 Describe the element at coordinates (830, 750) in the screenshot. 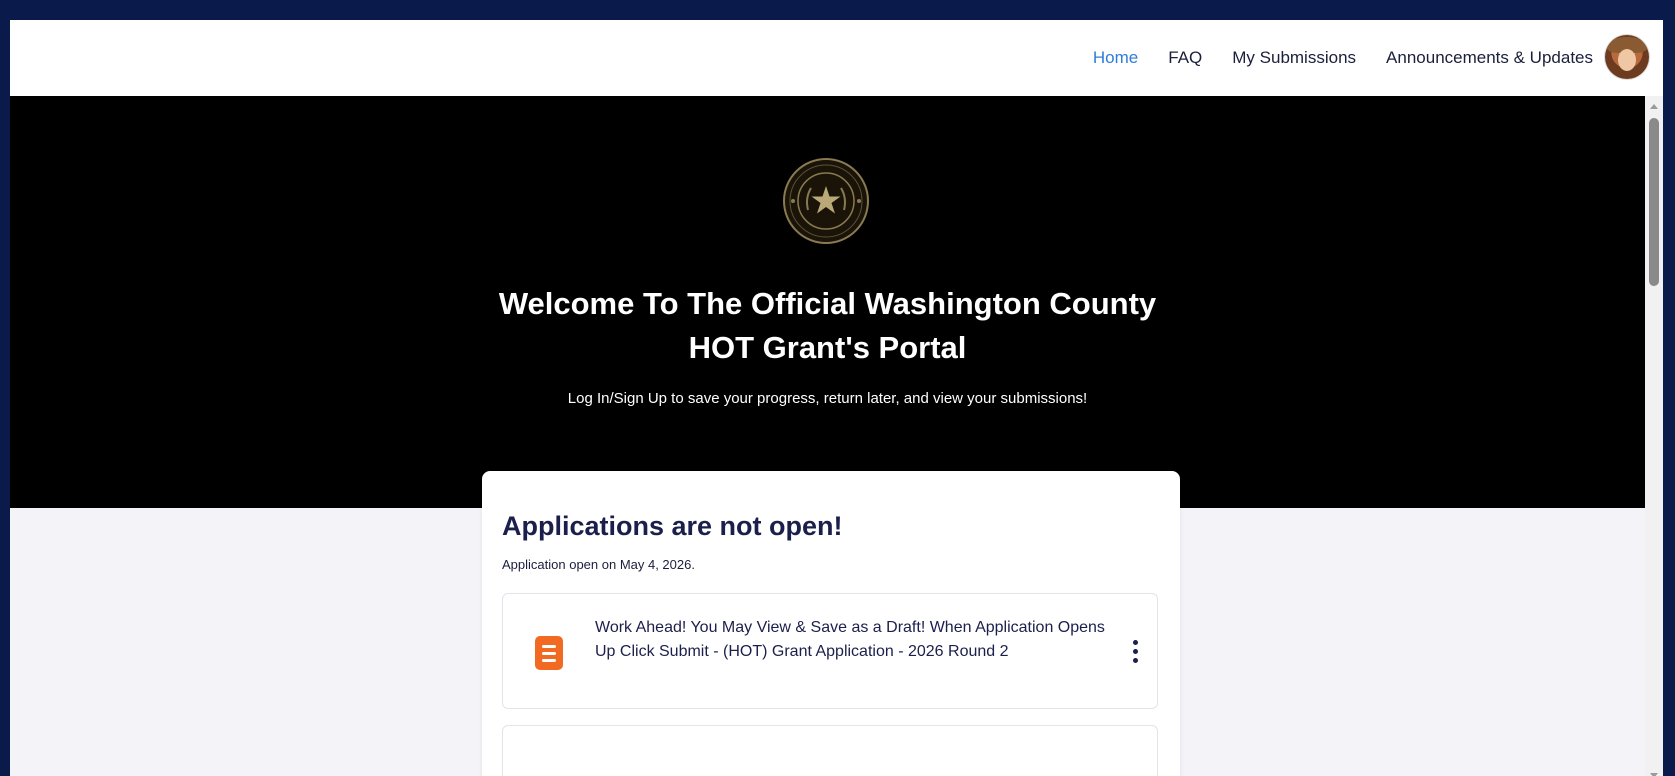

I see `form-list-item-next` at that location.